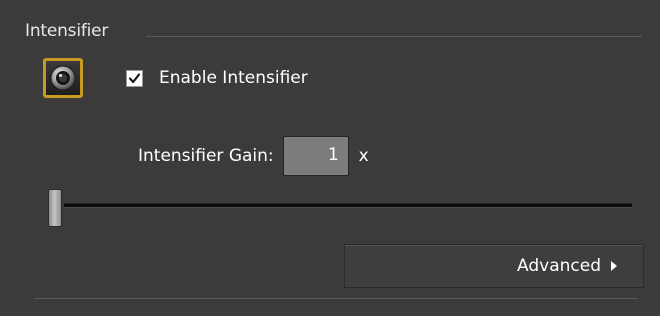  What do you see at coordinates (315, 156) in the screenshot?
I see `intensifier-gain-input` at bounding box center [315, 156].